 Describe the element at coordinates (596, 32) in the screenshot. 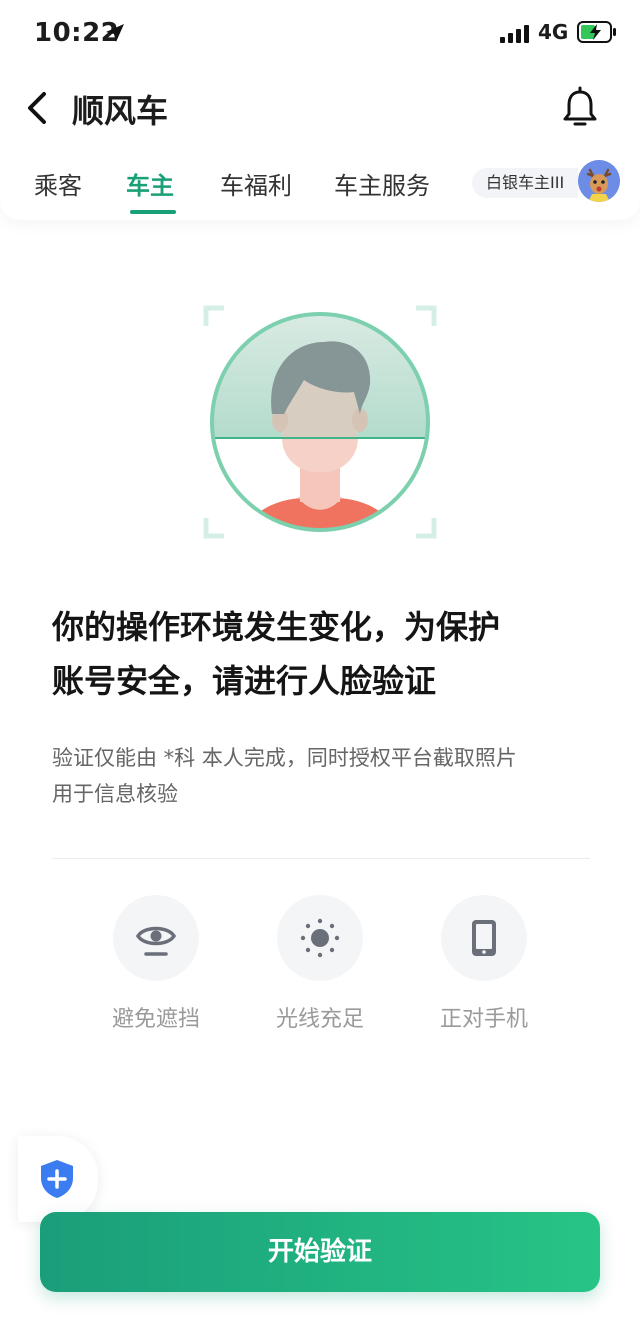

I see `battery-charging-icon` at that location.